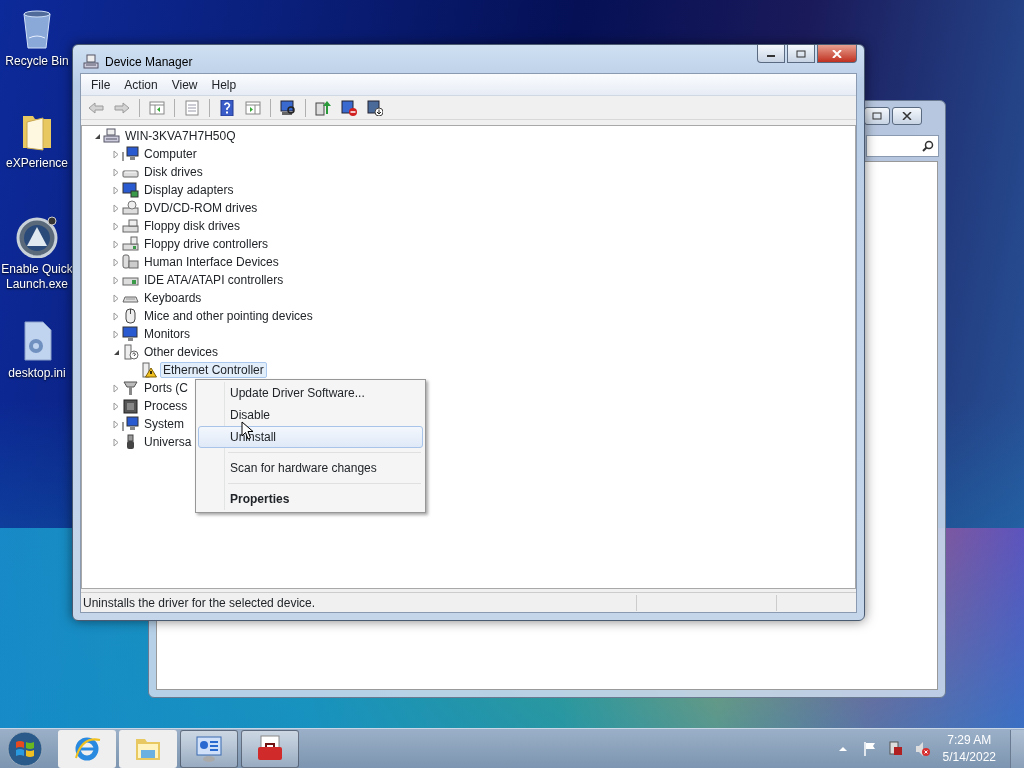 This screenshot has width=1024, height=768. What do you see at coordinates (168, 442) in the screenshot?
I see `tree-item: Universa` at bounding box center [168, 442].